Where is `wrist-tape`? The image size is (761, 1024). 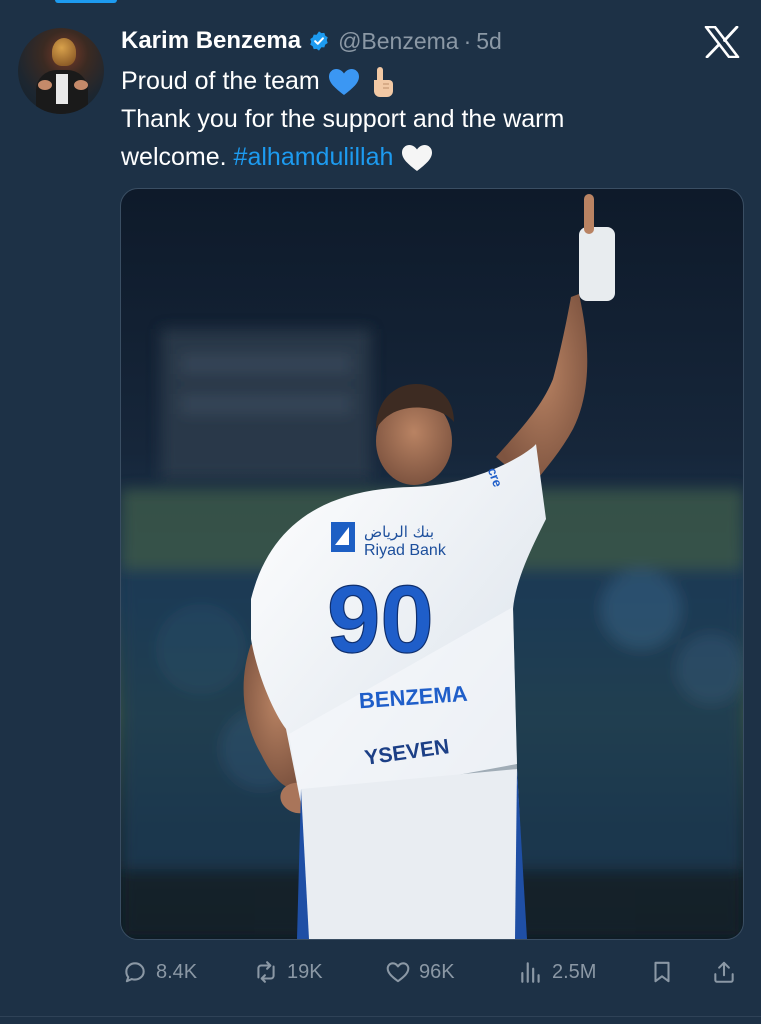 wrist-tape is located at coordinates (597, 264).